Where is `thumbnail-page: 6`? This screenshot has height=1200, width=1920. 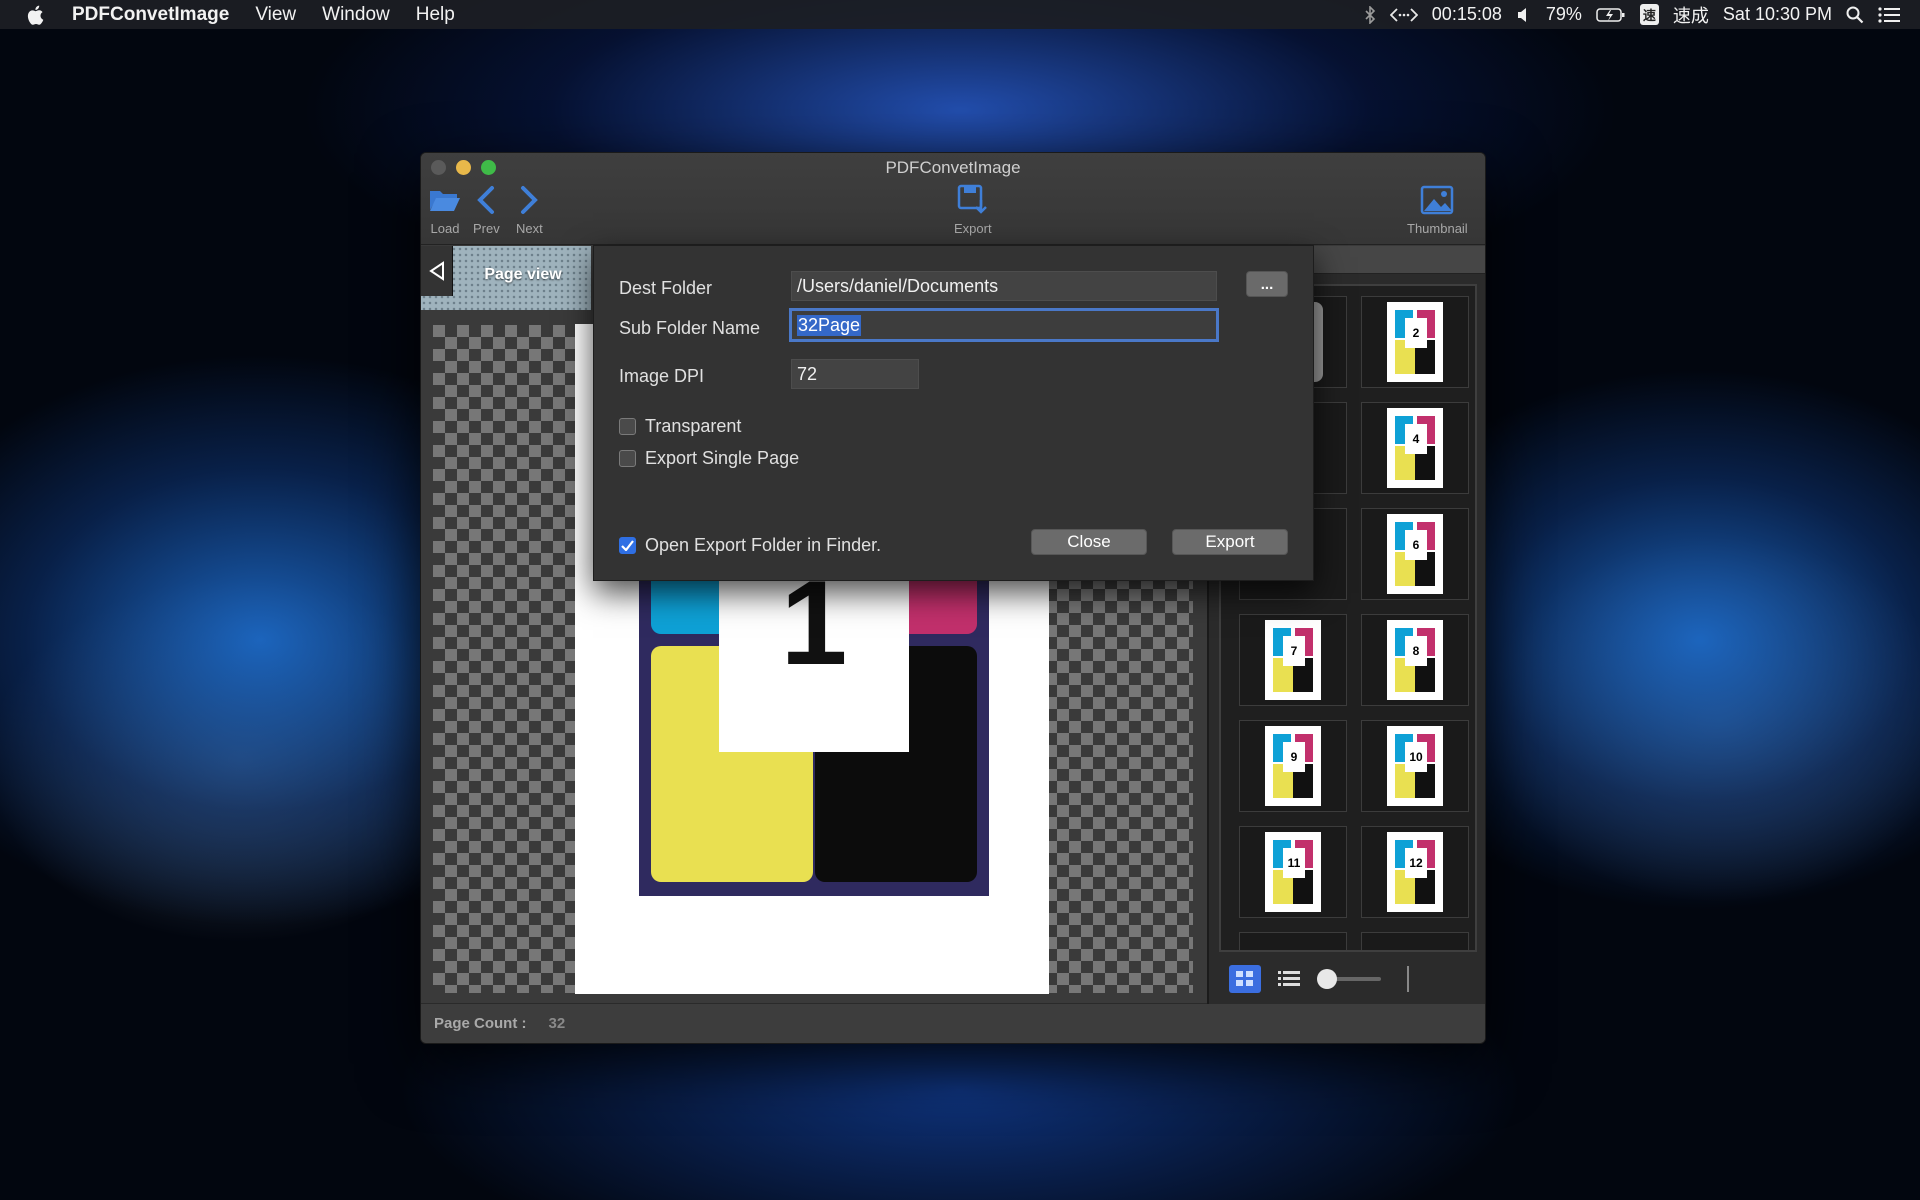 thumbnail-page: 6 is located at coordinates (1415, 554).